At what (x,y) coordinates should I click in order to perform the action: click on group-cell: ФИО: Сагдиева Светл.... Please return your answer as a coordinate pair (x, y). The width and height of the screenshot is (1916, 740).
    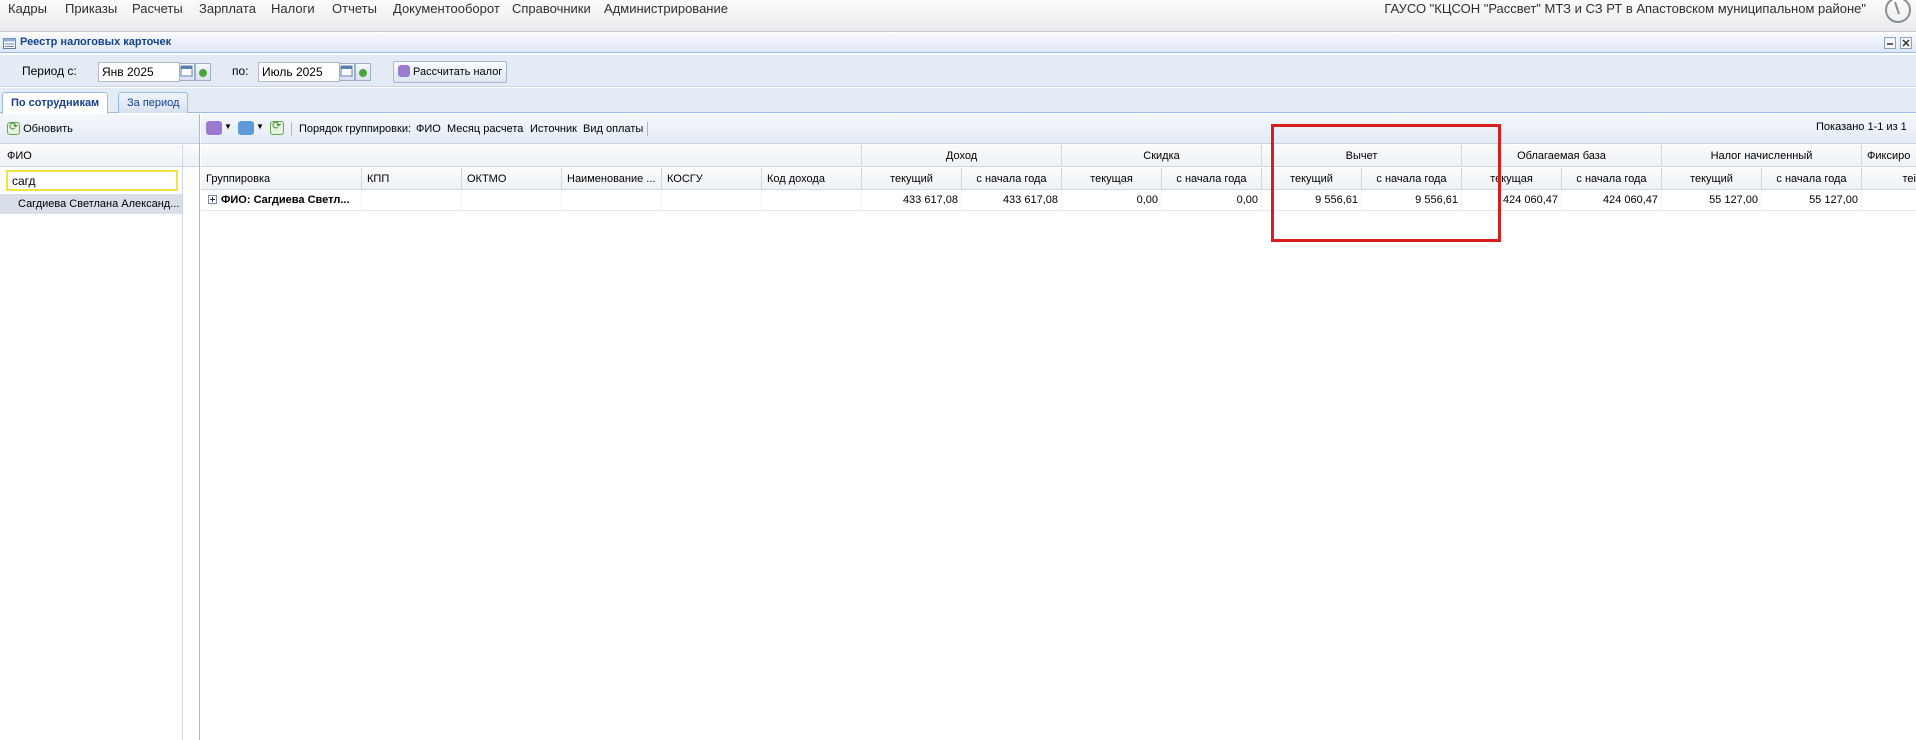
    Looking at the image, I should click on (281, 201).